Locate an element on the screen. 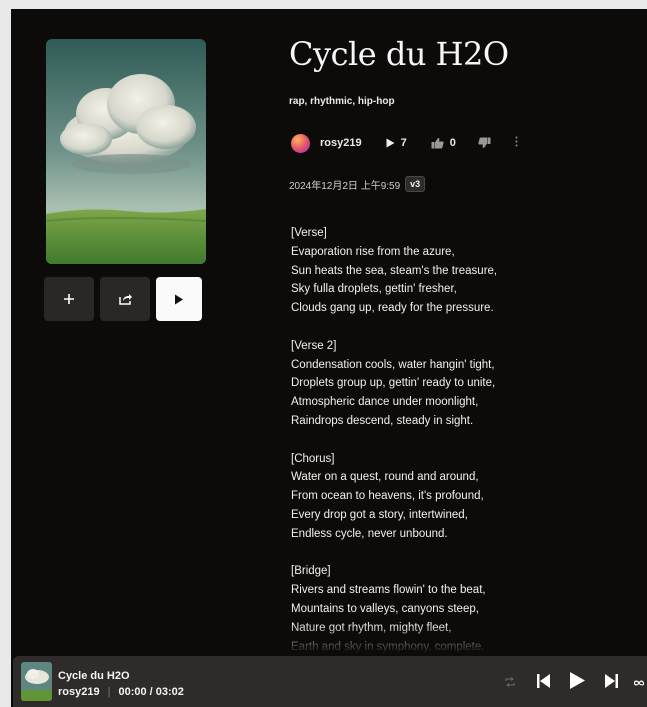 This screenshot has width=647, height=707. play-count-value: 7 is located at coordinates (403, 143).